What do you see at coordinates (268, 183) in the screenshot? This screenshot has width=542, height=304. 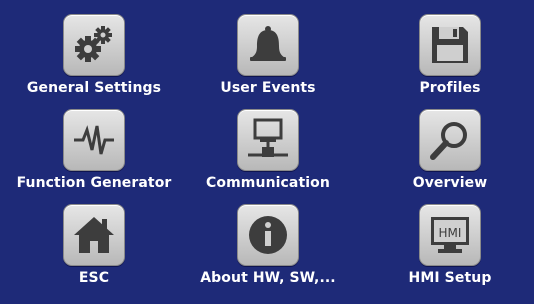 I see `menu-item-label: Communication` at bounding box center [268, 183].